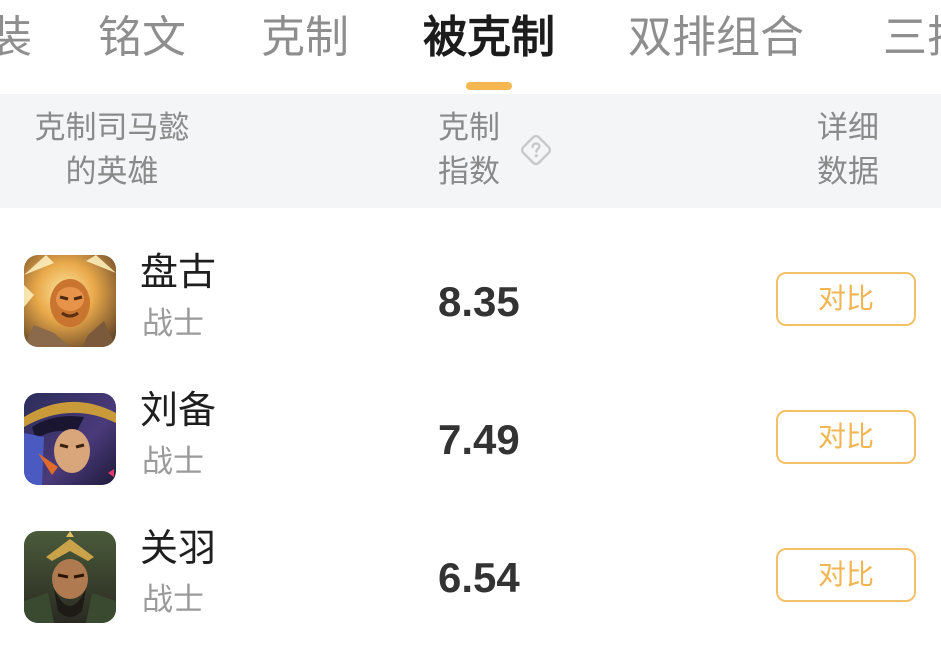  I want to click on hero-column-header-line1: 克制司马懿, so click(112, 128).